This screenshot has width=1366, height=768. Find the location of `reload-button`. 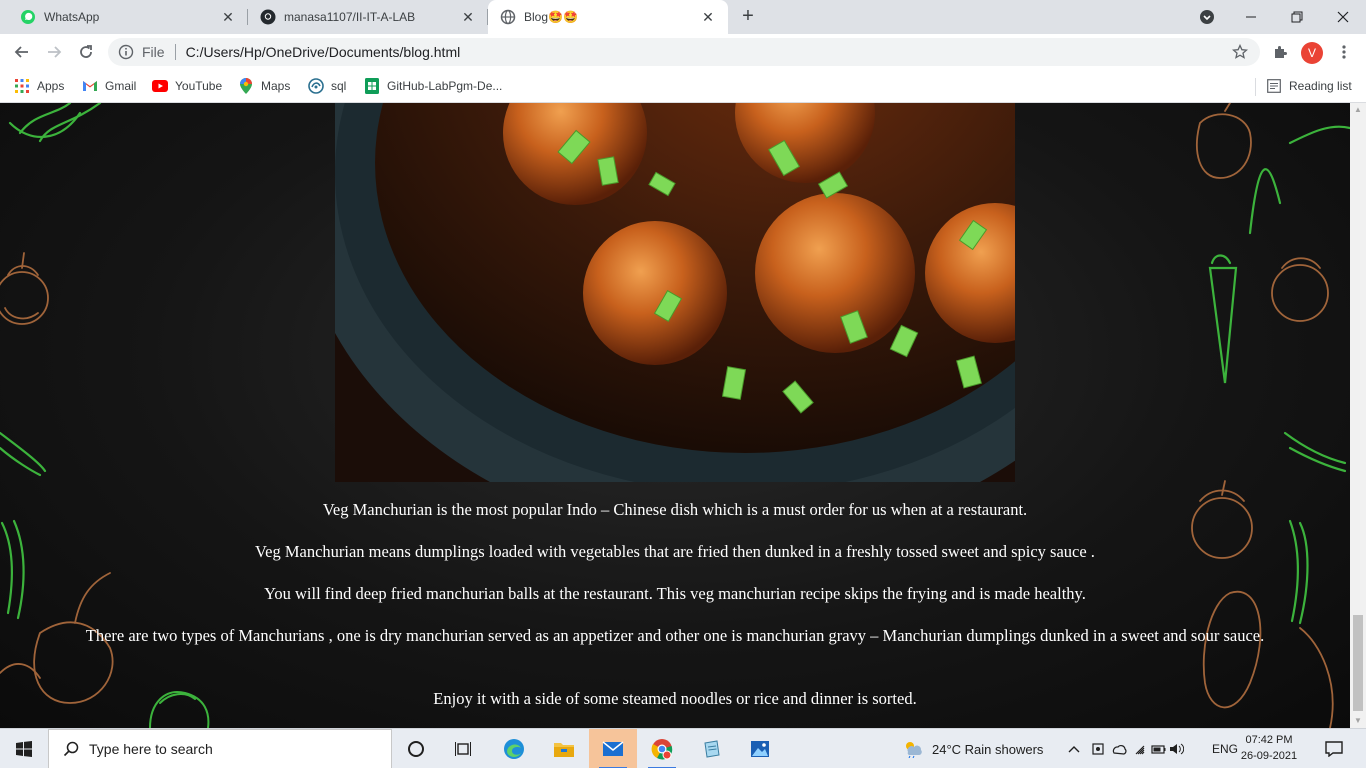

reload-button is located at coordinates (86, 52).